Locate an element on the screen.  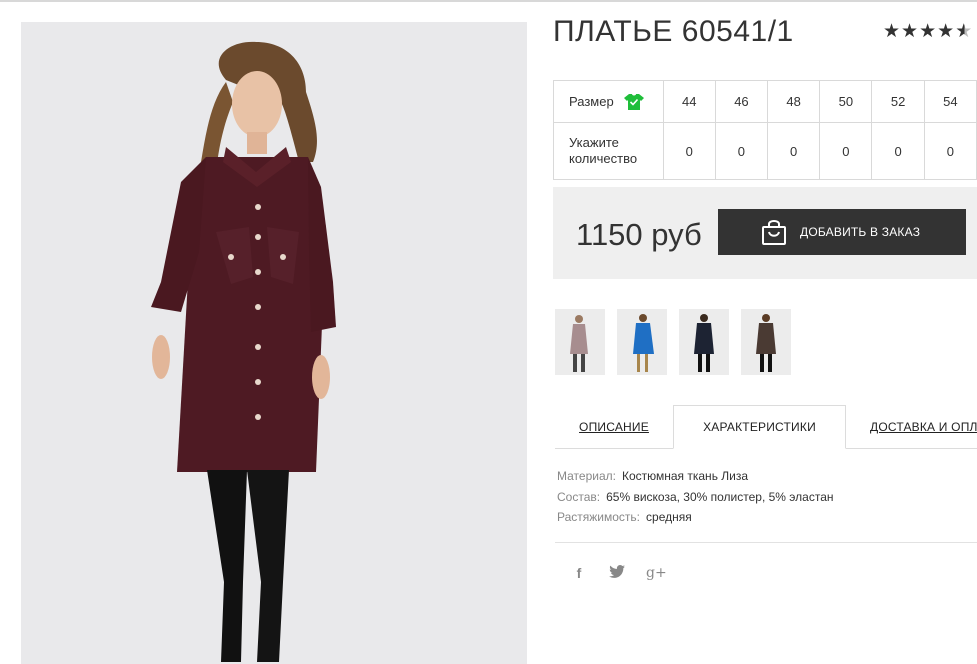
product-tabs: ОПИСАНИЕ ХАРАКТЕРИСТИКИ ДОСТАВКА И ОПЛА is located at coordinates (766, 427).